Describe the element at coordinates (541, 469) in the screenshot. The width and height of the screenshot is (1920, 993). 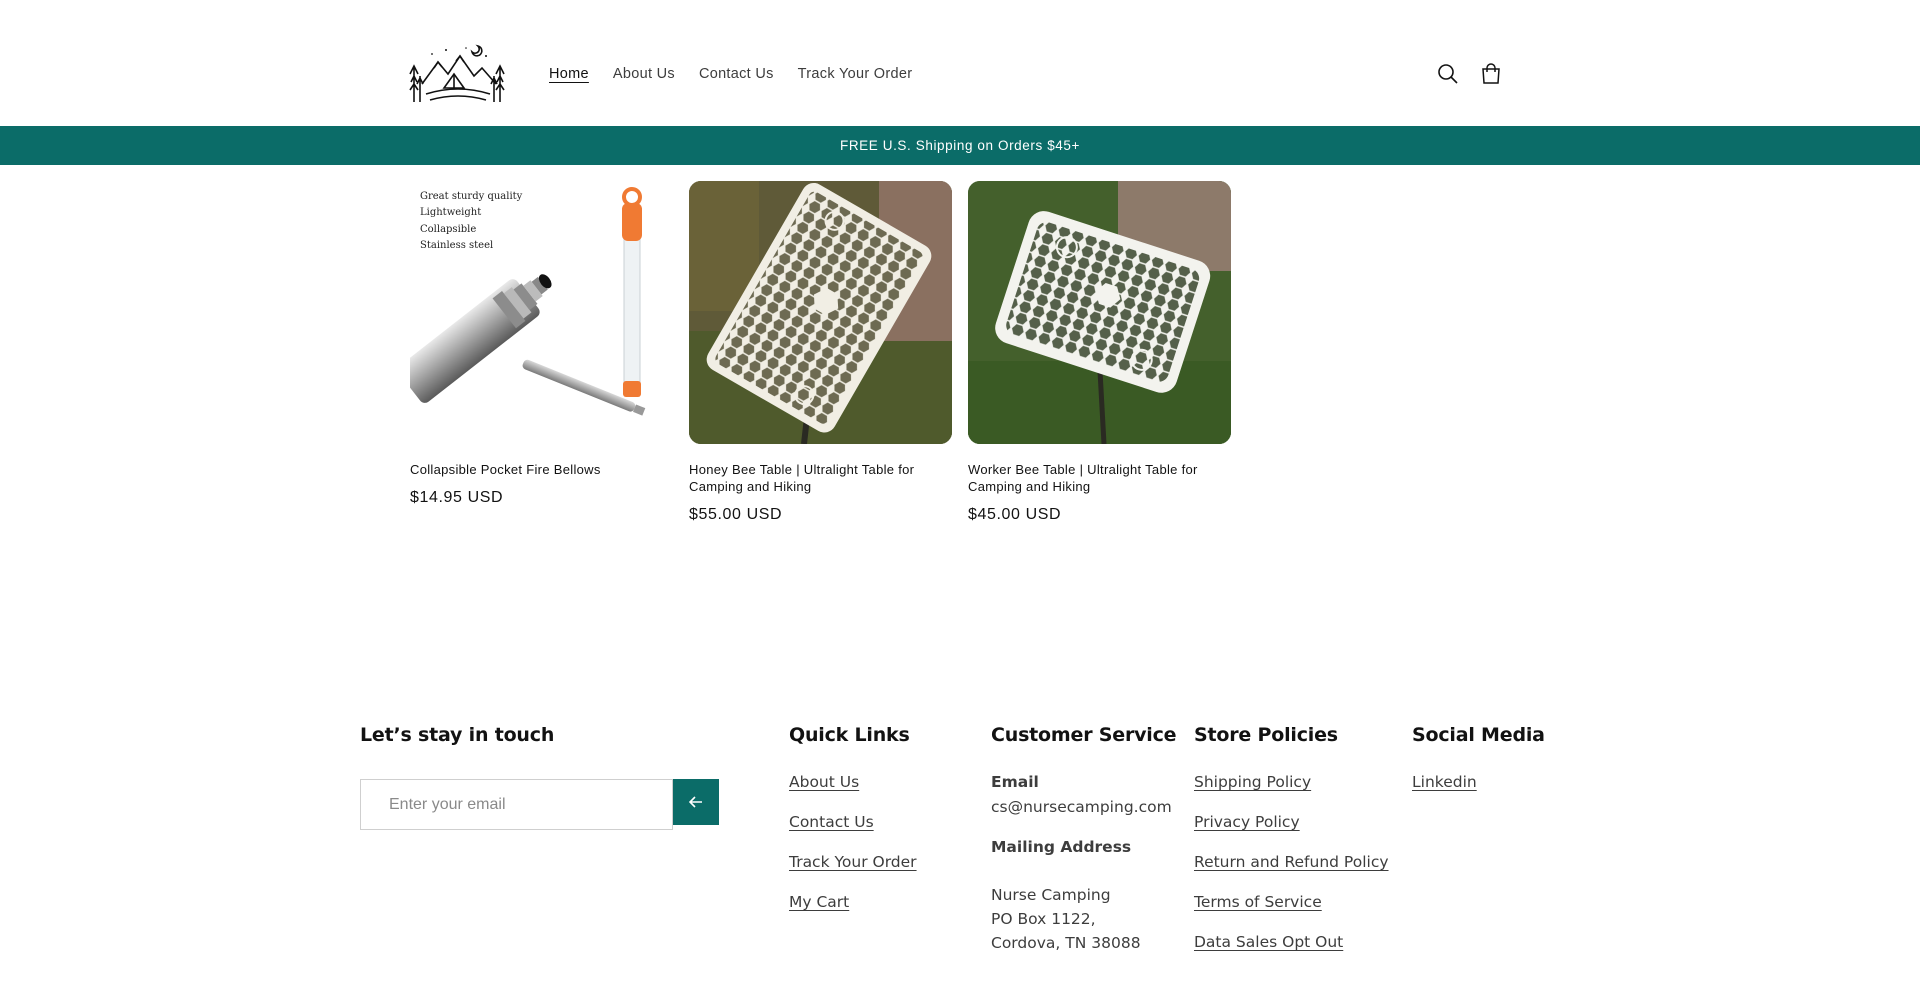
I see `product-title: Collapsible Pocket Fire Bellows` at that location.